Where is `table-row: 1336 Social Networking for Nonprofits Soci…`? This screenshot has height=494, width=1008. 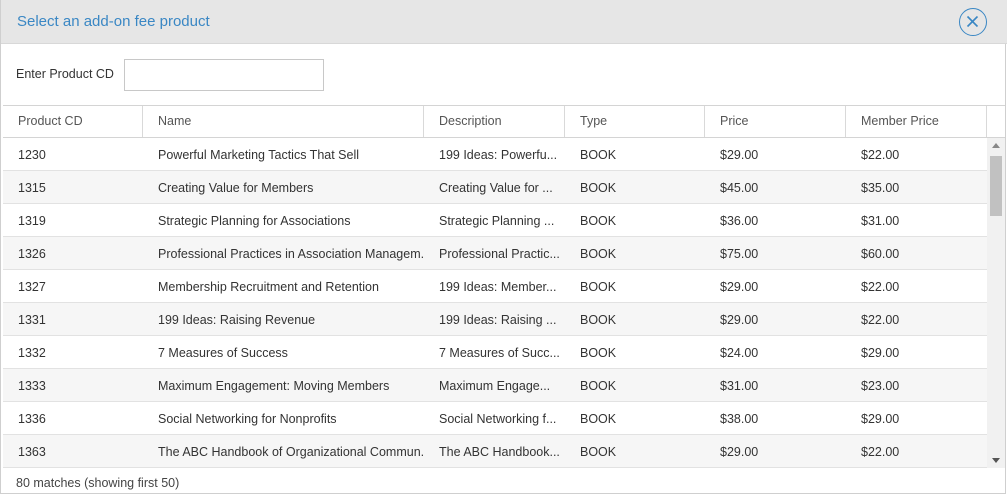 table-row: 1336 Social Networking for Nonprofits Soci… is located at coordinates (495, 418).